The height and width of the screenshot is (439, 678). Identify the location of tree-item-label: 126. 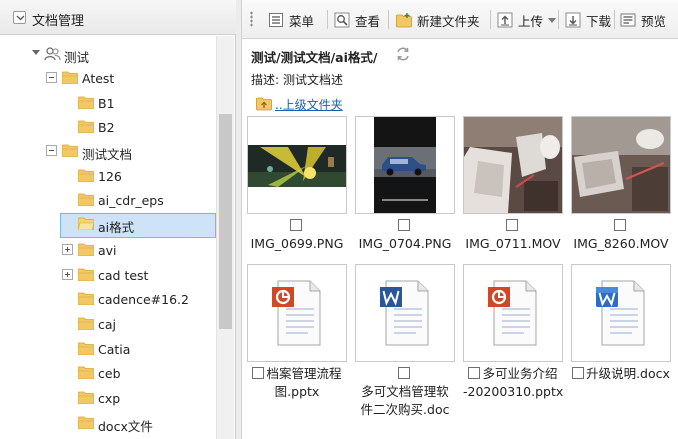
(110, 176).